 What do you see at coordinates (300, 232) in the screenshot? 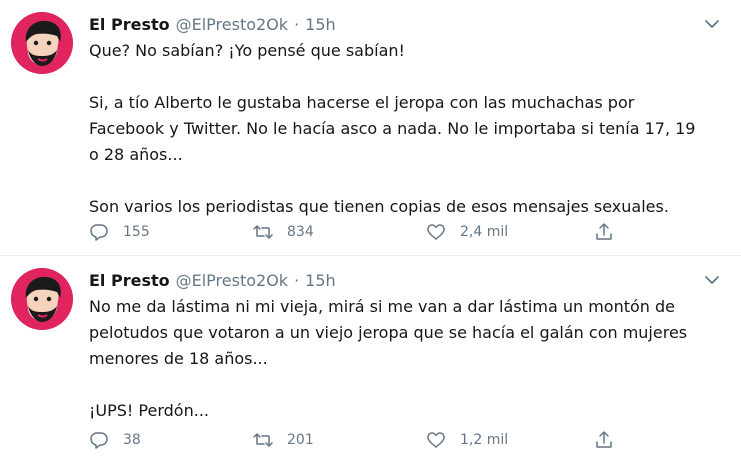
I see `retweet-count: 834` at bounding box center [300, 232].